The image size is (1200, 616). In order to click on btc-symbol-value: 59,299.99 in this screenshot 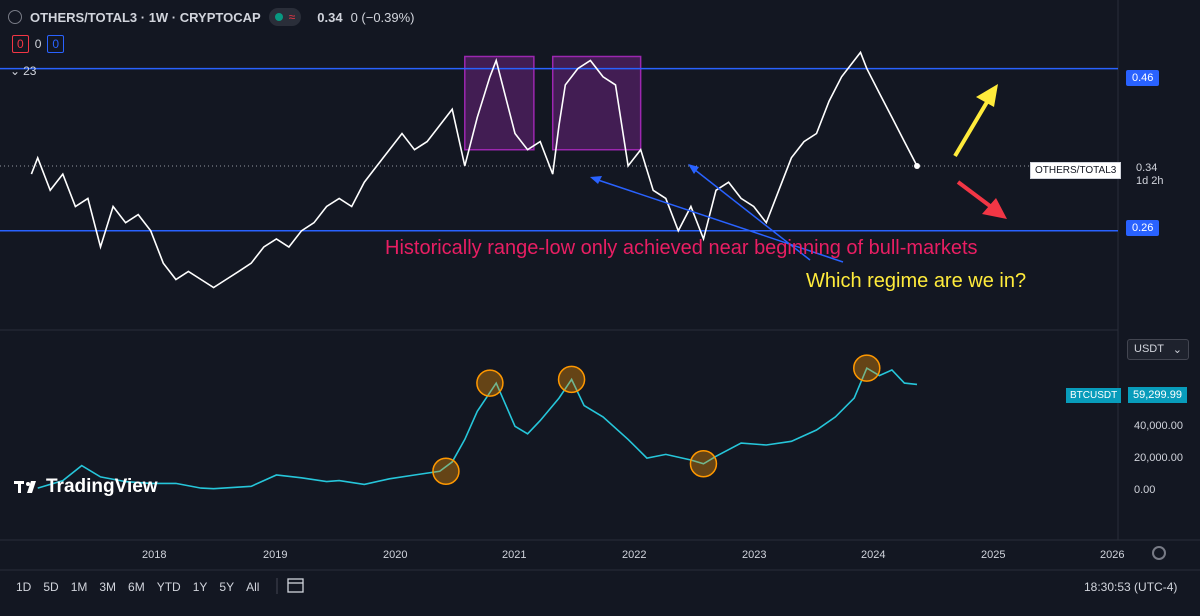, I will do `click(1157, 395)`.